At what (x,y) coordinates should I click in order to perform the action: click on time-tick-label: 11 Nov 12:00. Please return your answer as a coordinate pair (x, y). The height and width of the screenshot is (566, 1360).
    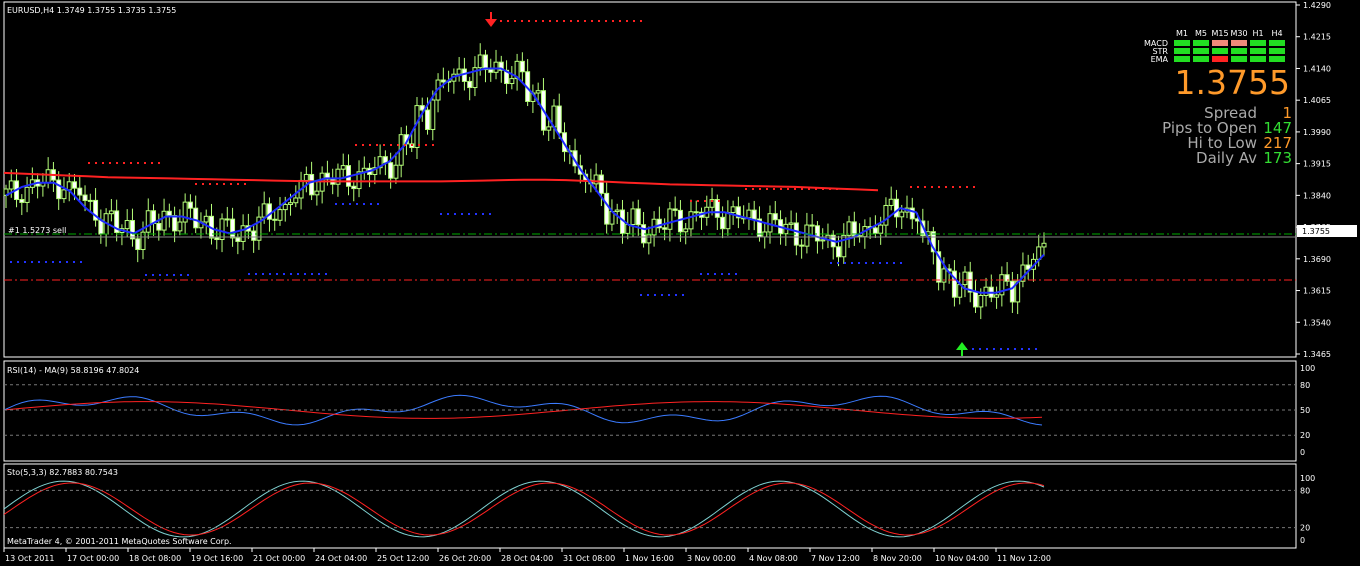
    Looking at the image, I should click on (1024, 558).